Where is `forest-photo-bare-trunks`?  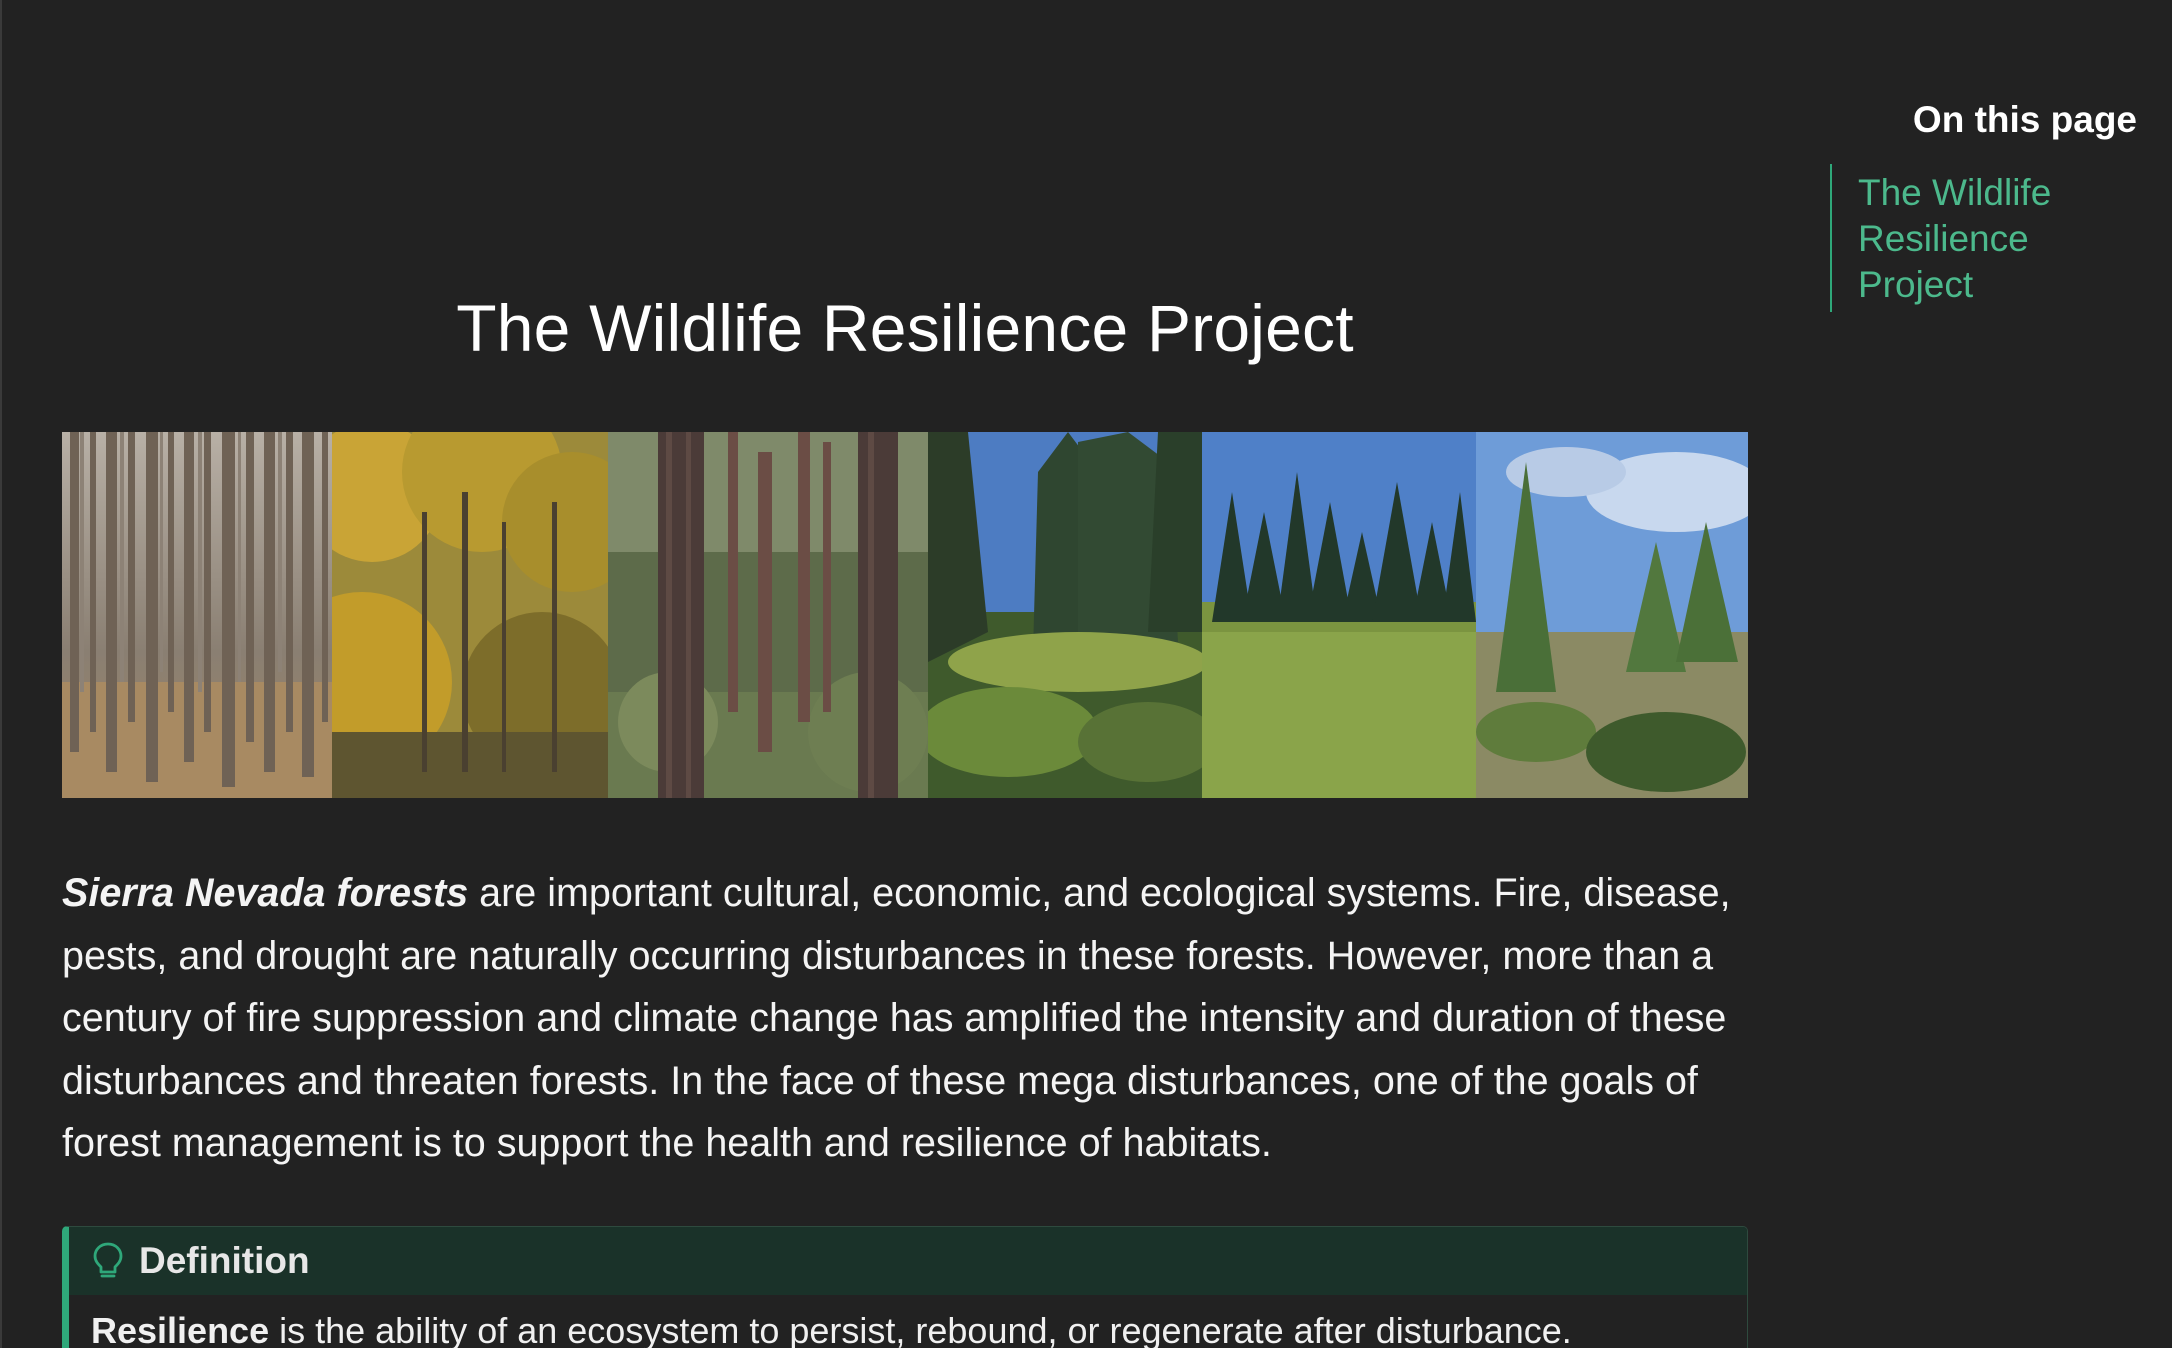 forest-photo-bare-trunks is located at coordinates (197, 615).